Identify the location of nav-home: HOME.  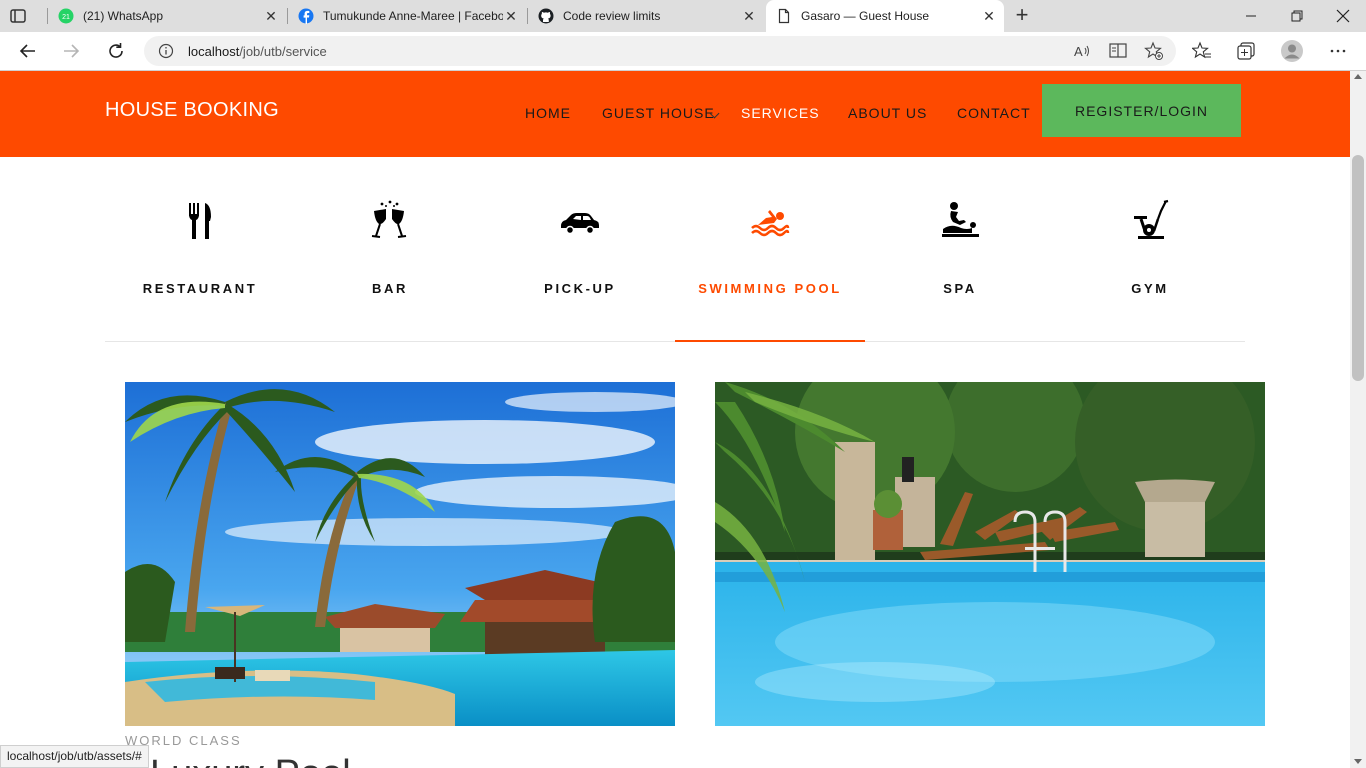
(548, 113).